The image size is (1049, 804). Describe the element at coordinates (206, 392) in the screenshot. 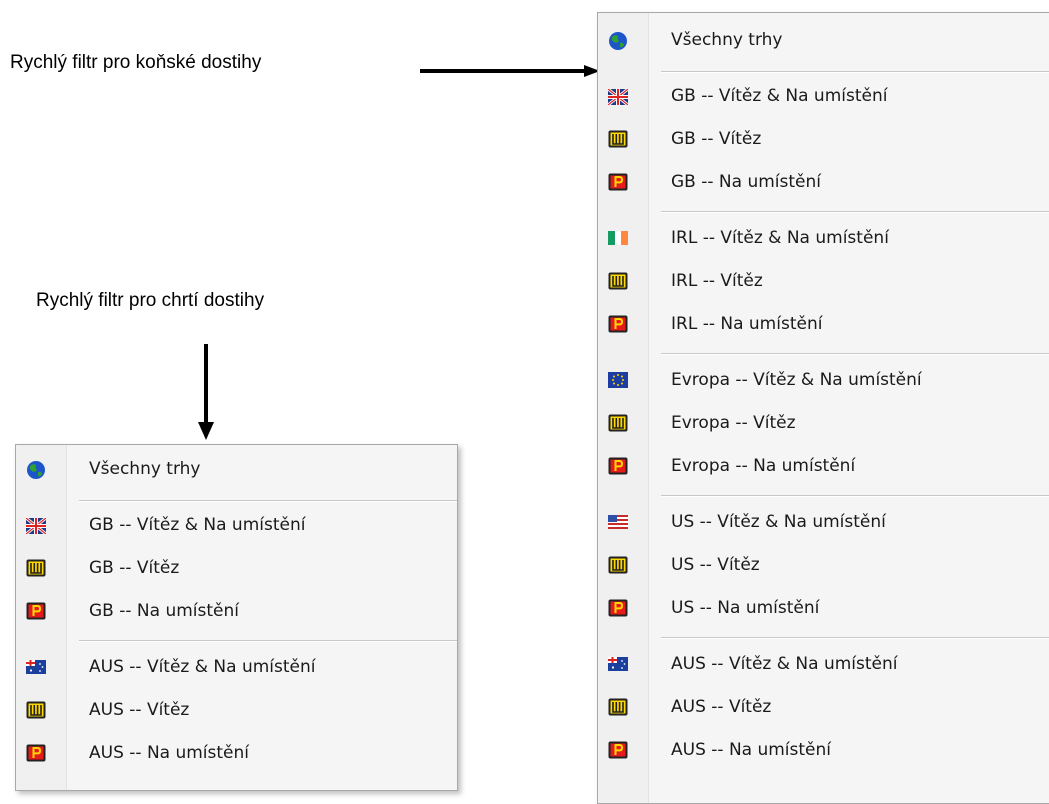

I see `arrow-down-icon` at that location.